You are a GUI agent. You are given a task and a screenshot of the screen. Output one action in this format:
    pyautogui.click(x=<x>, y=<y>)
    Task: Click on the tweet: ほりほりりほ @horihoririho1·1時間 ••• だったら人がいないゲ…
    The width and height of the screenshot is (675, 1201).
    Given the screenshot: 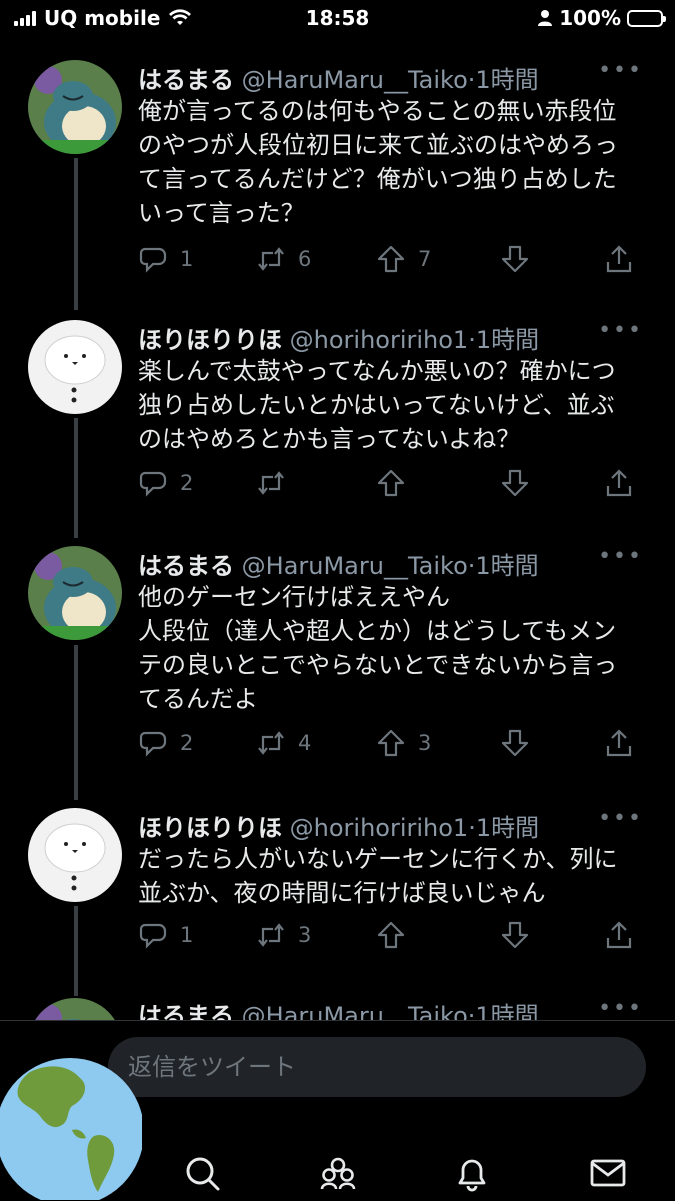 What is the action you would take?
    pyautogui.click(x=337, y=884)
    